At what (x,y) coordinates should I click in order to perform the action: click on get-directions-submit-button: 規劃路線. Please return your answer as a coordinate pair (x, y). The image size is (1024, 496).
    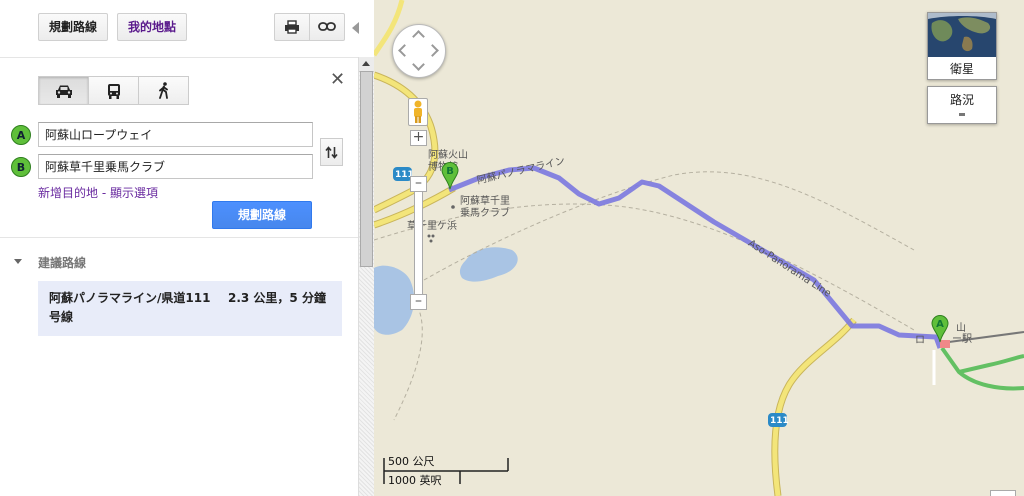
    Looking at the image, I should click on (262, 215).